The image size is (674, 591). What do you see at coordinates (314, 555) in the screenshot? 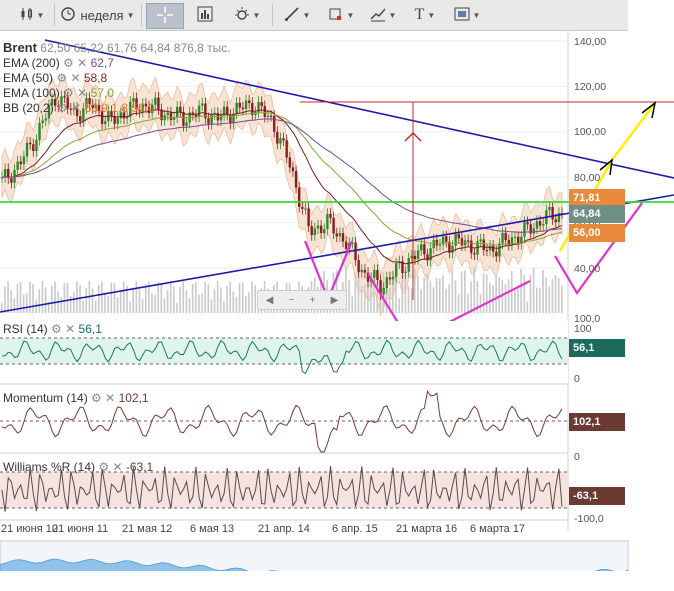
I see `navigator-panel` at bounding box center [314, 555].